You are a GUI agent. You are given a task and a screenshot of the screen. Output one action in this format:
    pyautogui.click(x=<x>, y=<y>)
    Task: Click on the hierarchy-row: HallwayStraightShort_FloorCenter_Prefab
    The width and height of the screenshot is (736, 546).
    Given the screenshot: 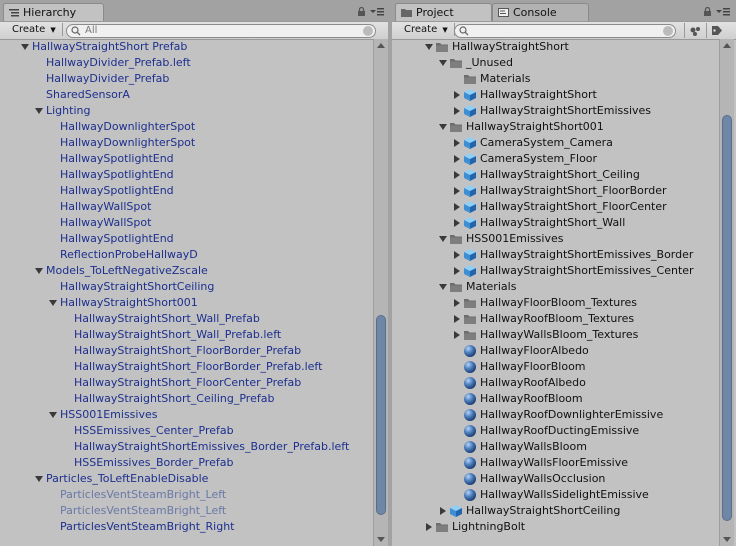 What is the action you would take?
    pyautogui.click(x=186, y=383)
    